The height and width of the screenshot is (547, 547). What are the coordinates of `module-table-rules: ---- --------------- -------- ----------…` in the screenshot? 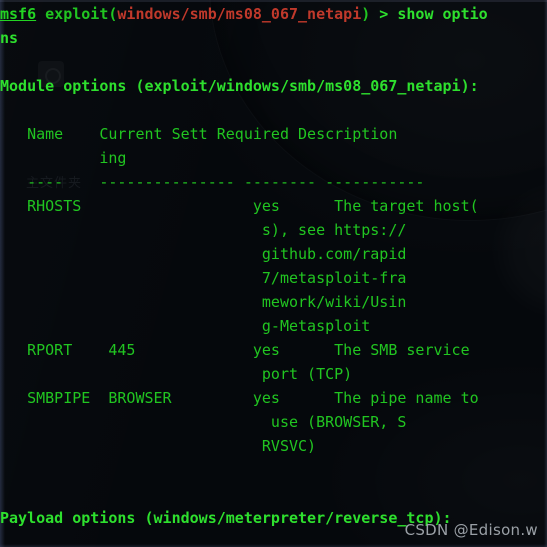 It's located at (273, 182).